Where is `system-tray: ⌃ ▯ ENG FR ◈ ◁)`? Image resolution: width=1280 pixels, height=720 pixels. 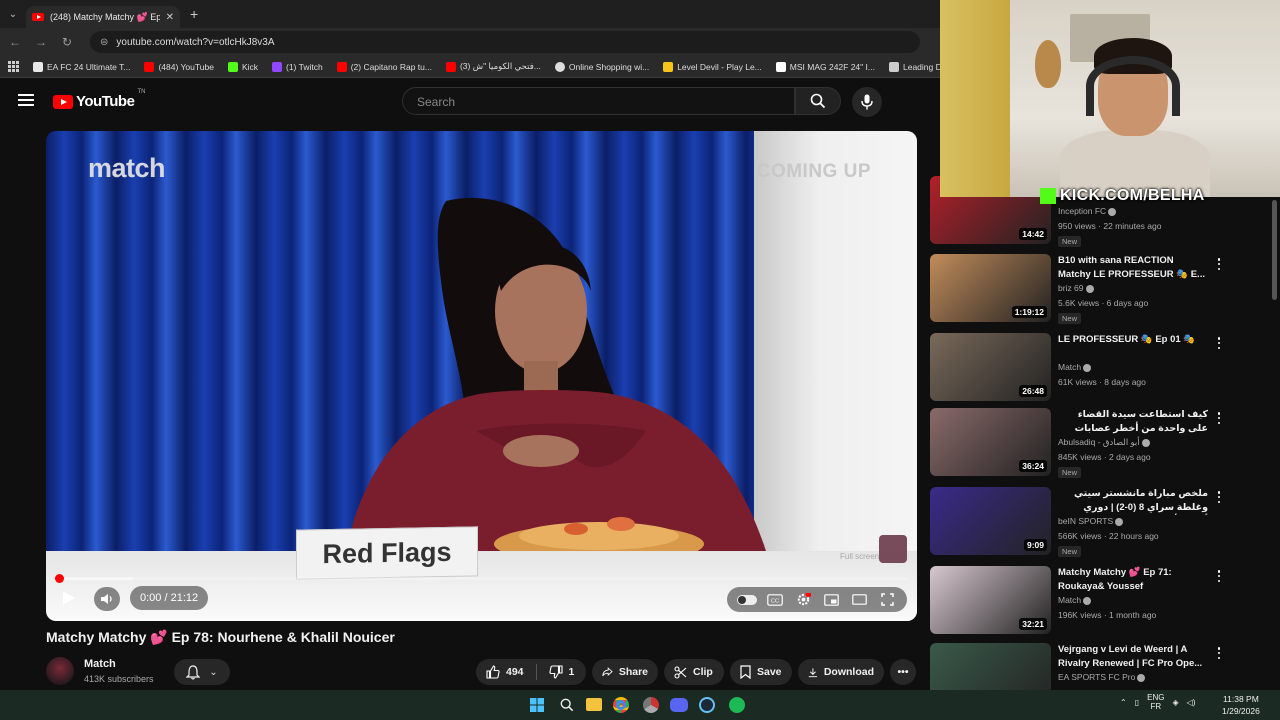
system-tray: ⌃ ▯ ENG FR ◈ ◁) is located at coordinates (1157, 702).